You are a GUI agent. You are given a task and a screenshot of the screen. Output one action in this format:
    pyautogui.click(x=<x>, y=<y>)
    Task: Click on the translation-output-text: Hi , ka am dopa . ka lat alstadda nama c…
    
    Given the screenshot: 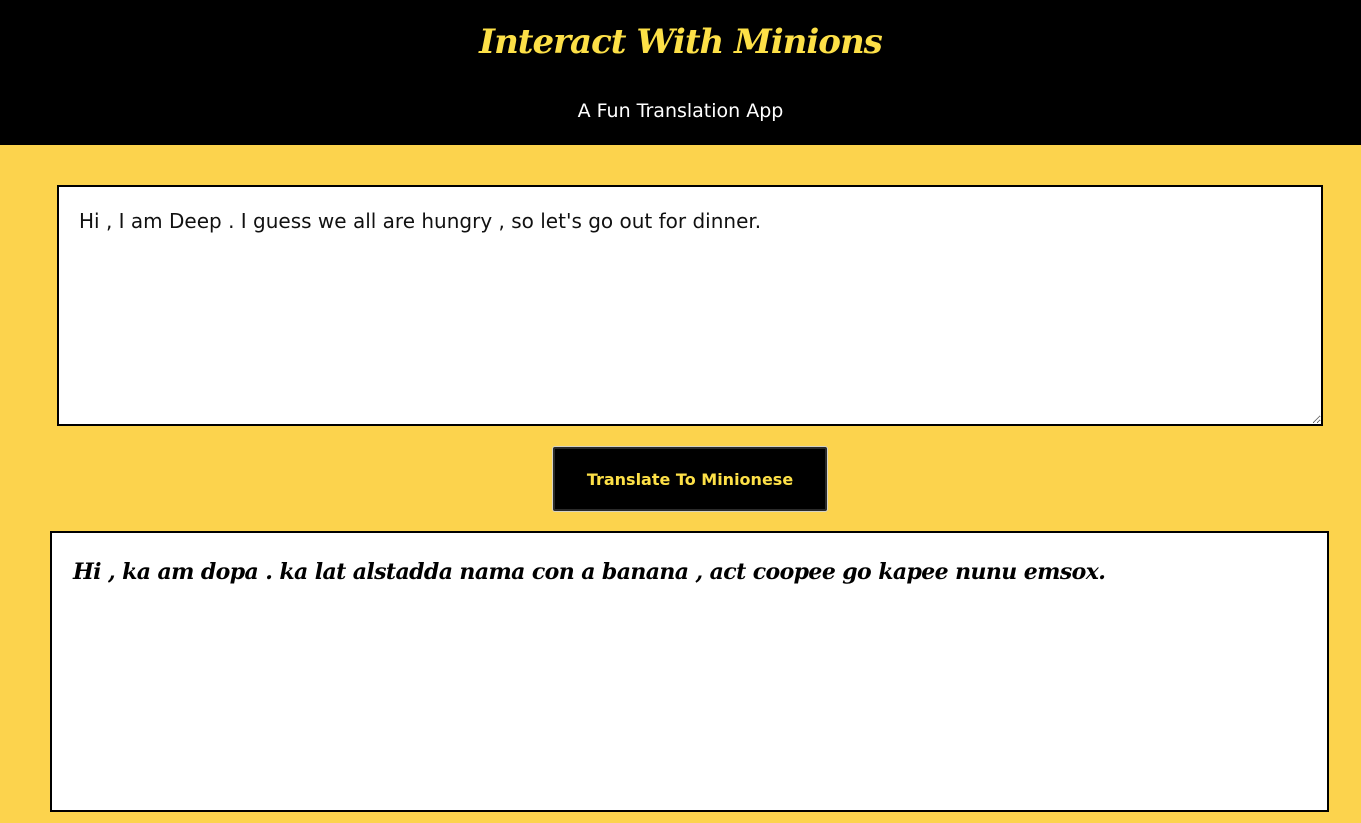 What is the action you would take?
    pyautogui.click(x=589, y=572)
    